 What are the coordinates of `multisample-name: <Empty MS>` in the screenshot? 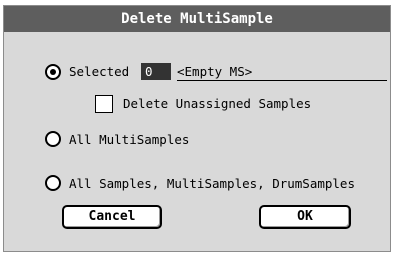 It's located at (215, 71).